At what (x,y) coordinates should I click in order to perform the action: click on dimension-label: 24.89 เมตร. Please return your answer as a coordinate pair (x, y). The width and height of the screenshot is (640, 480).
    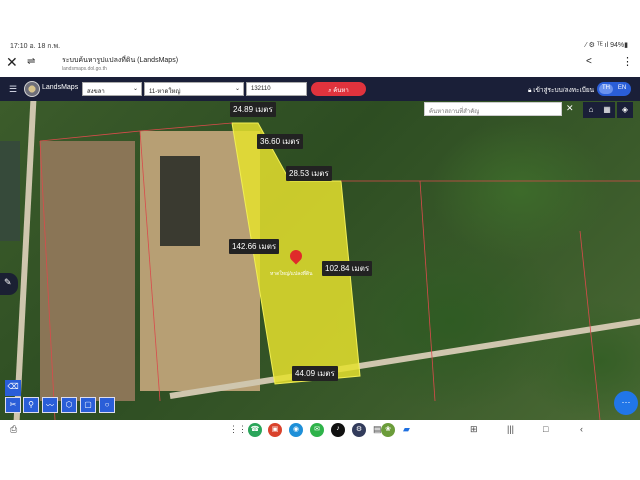
    Looking at the image, I should click on (253, 109).